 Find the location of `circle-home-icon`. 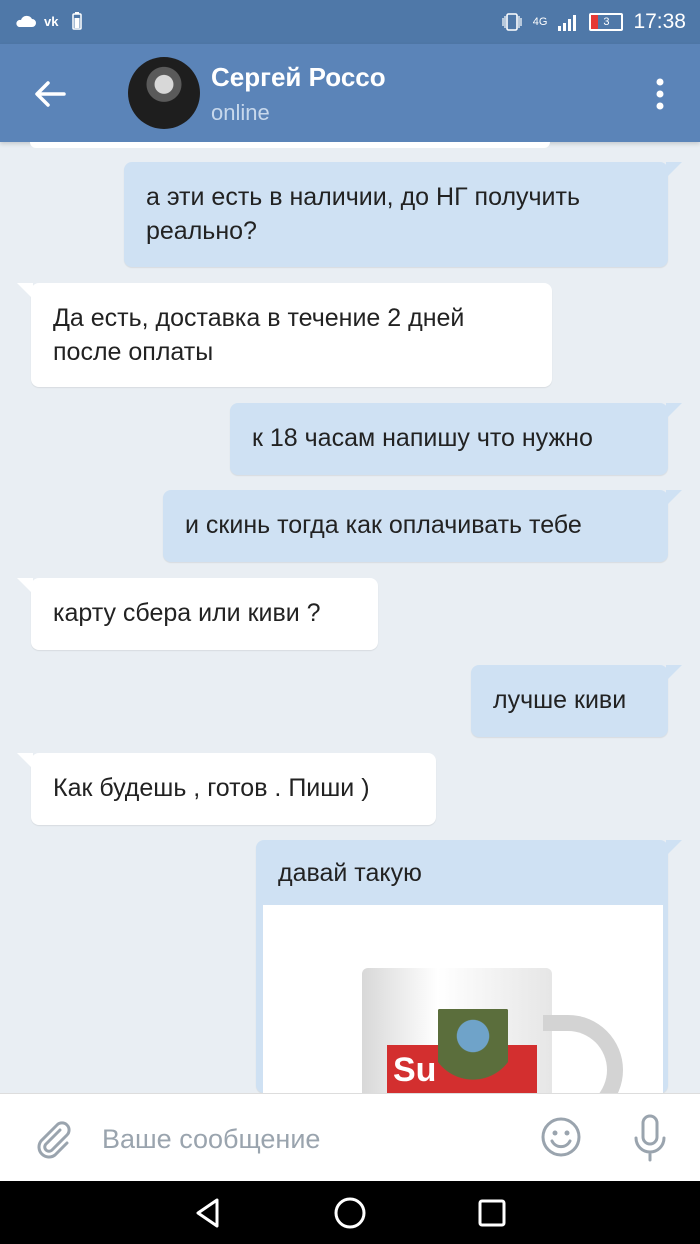

circle-home-icon is located at coordinates (350, 1213).